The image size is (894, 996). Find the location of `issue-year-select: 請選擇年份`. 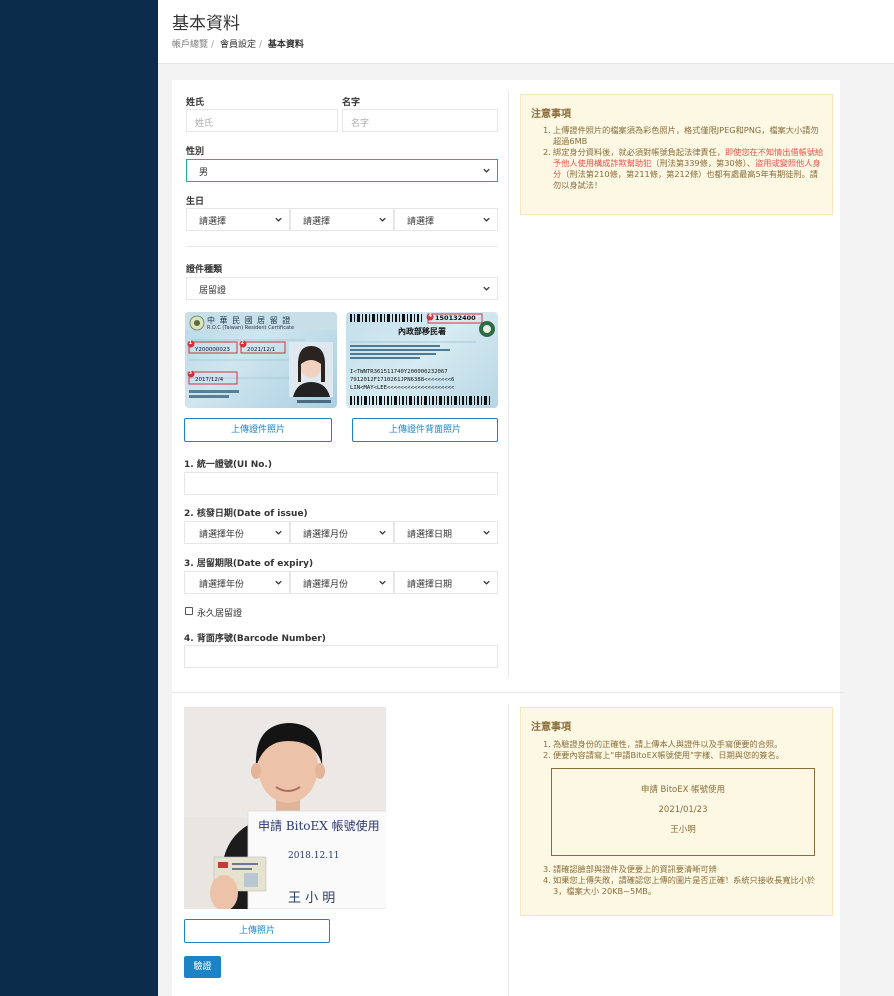

issue-year-select: 請選擇年份 is located at coordinates (237, 532).